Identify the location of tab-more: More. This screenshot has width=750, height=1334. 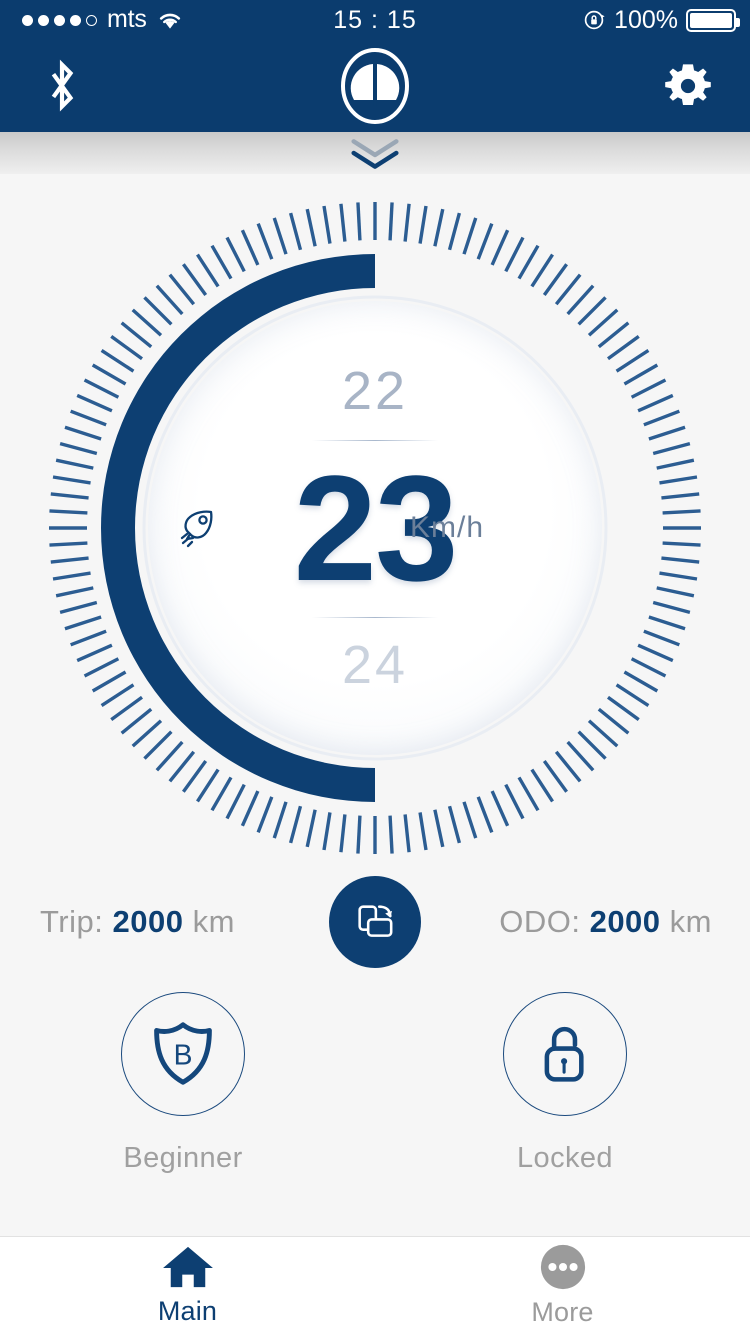
(562, 1285).